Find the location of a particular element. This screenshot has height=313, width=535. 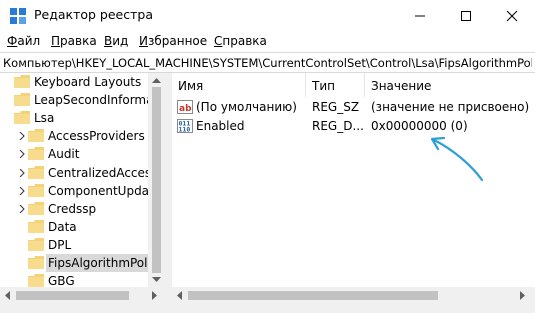

annotation-arrow-icon is located at coordinates (457, 159).